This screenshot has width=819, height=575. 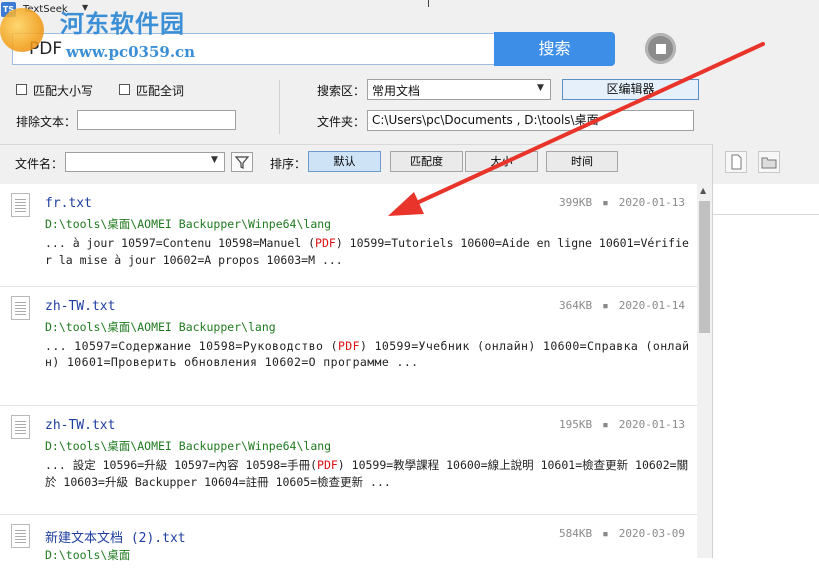 I want to click on search-area-label: 搜索区：, so click(x=341, y=91).